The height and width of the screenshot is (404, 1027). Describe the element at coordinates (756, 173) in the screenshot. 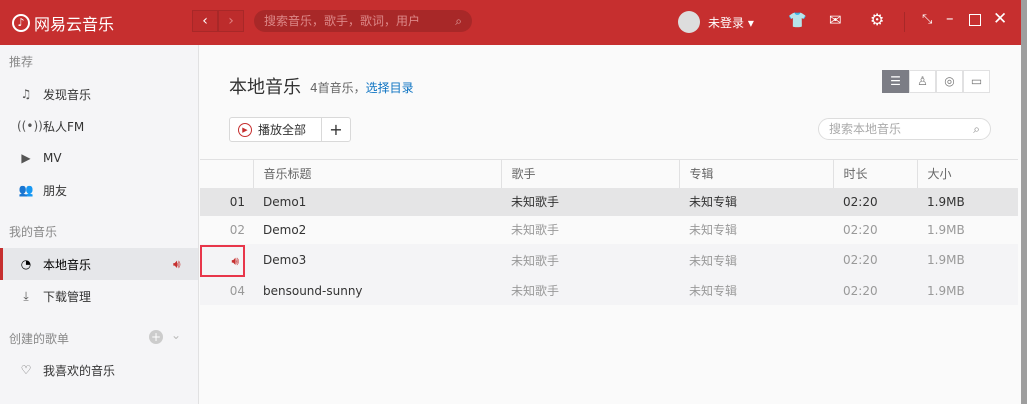

I see `column-album: 专辑` at that location.